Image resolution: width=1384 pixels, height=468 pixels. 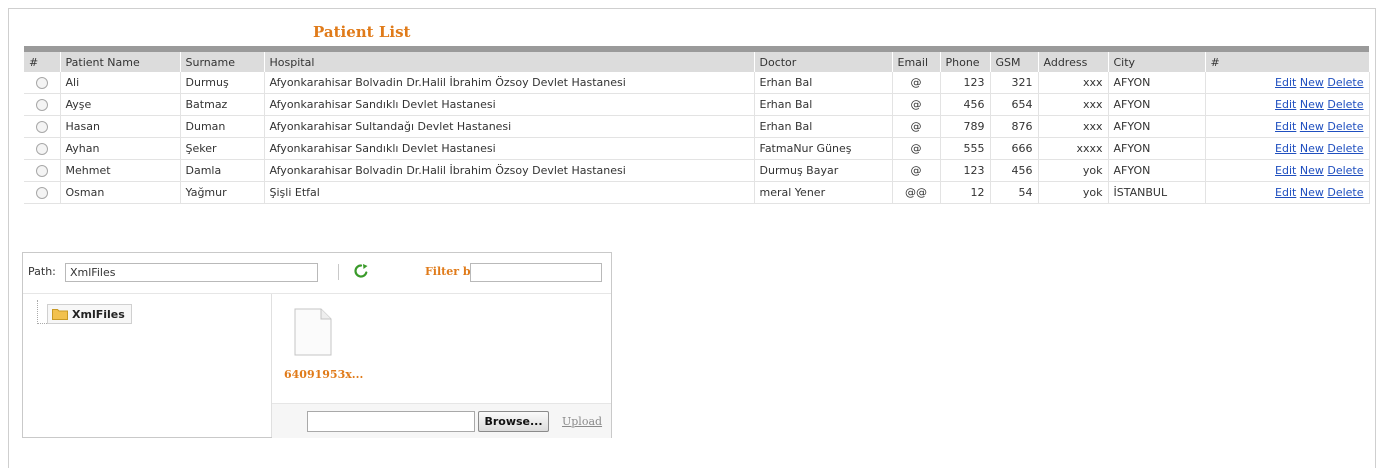 What do you see at coordinates (147, 365) in the screenshot?
I see `folder-tree: XmlFiles` at bounding box center [147, 365].